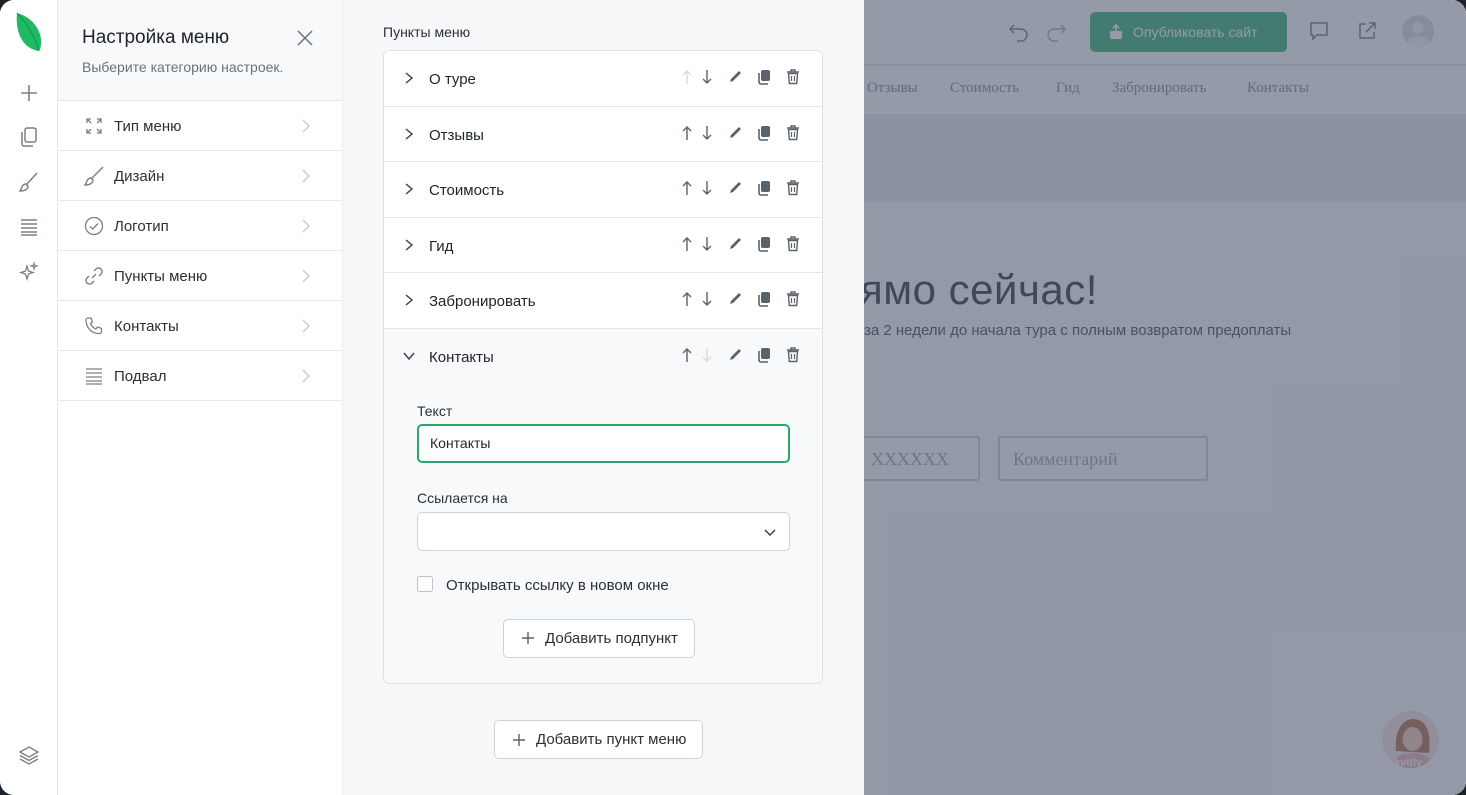  Describe the element at coordinates (141, 226) in the screenshot. I see `category-label: Логотип` at that location.